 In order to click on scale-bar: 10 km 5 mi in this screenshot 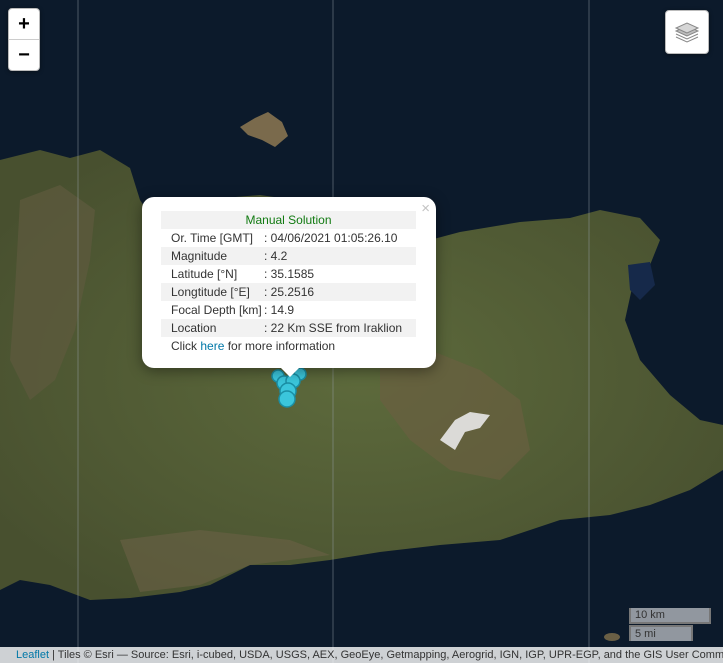, I will do `click(670, 624)`.